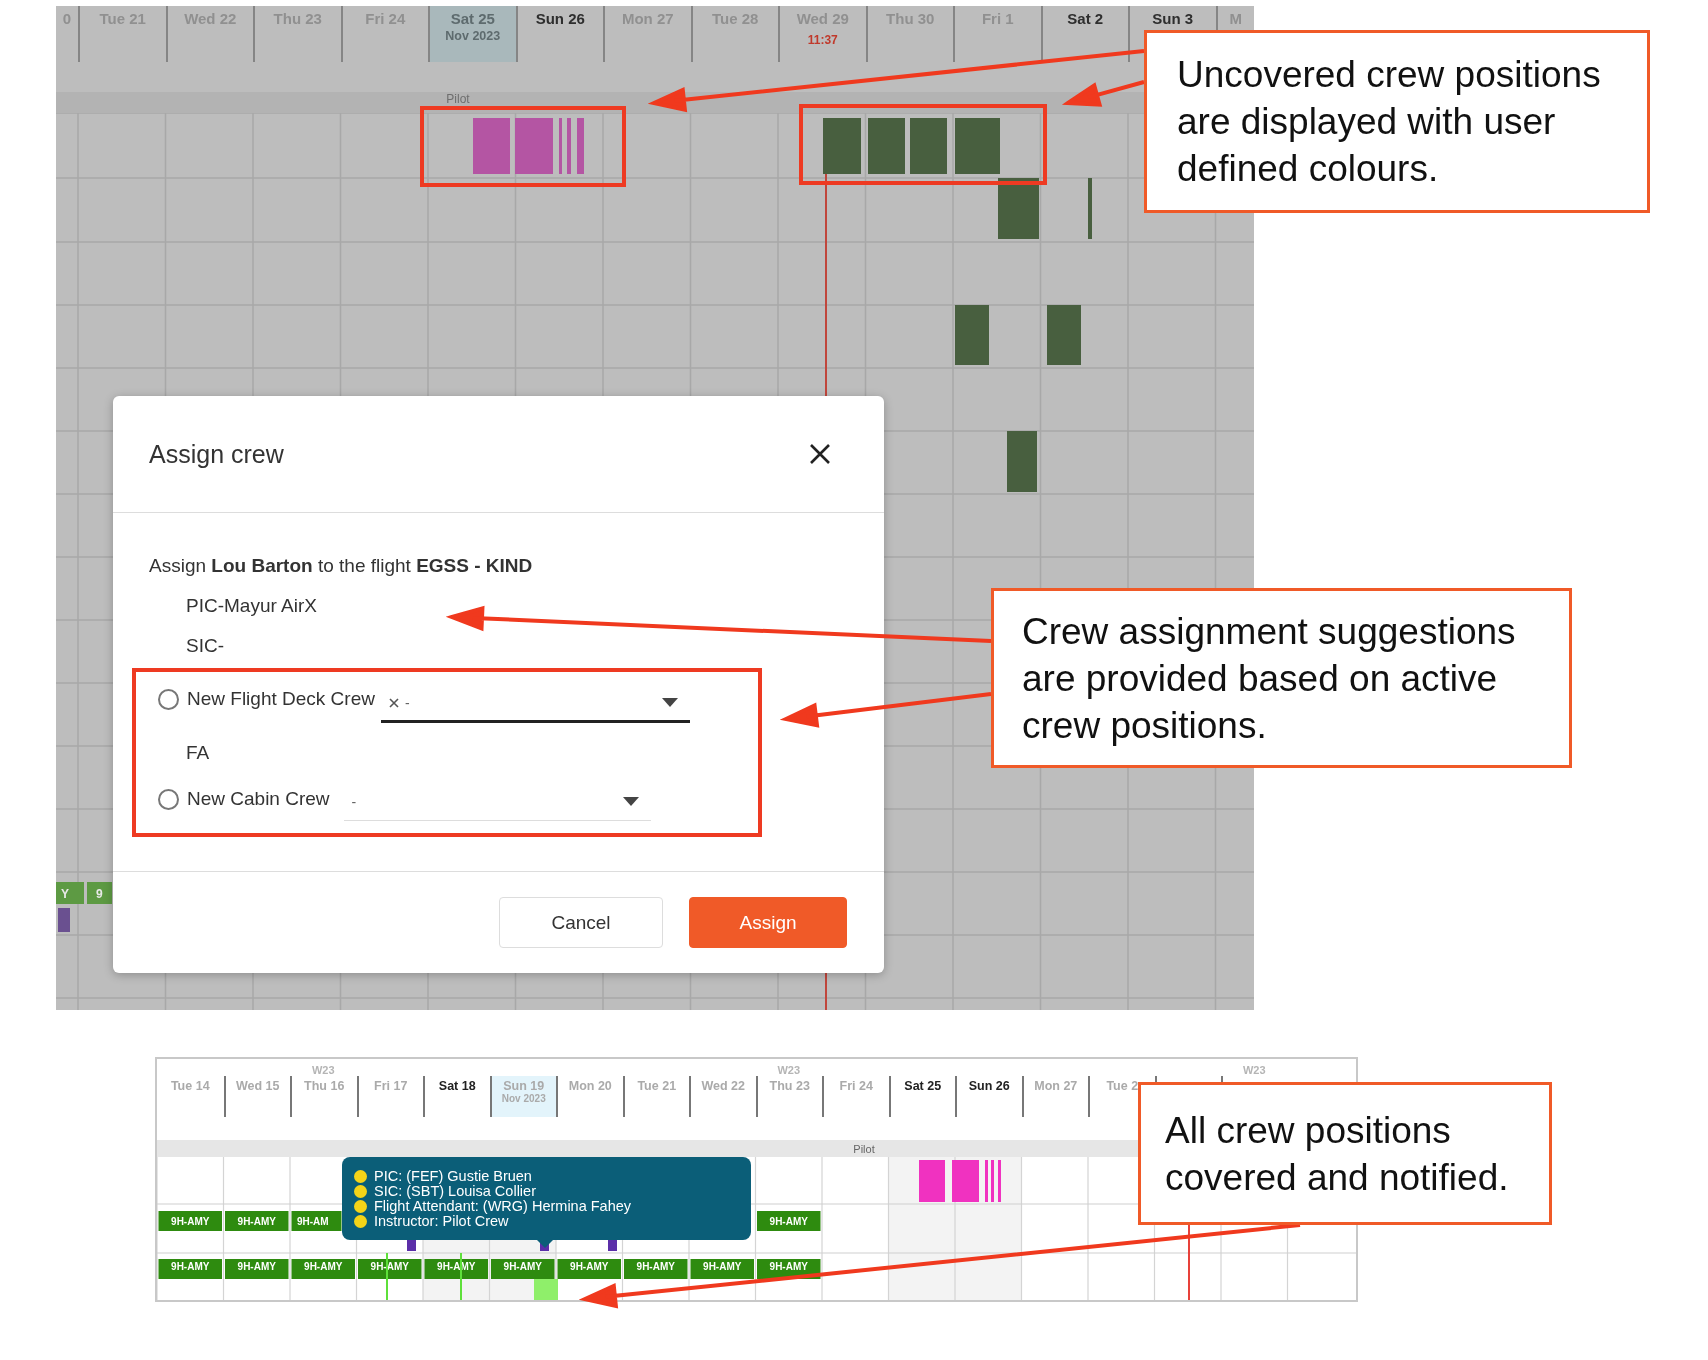  Describe the element at coordinates (820, 454) in the screenshot. I see `close-icon` at that location.